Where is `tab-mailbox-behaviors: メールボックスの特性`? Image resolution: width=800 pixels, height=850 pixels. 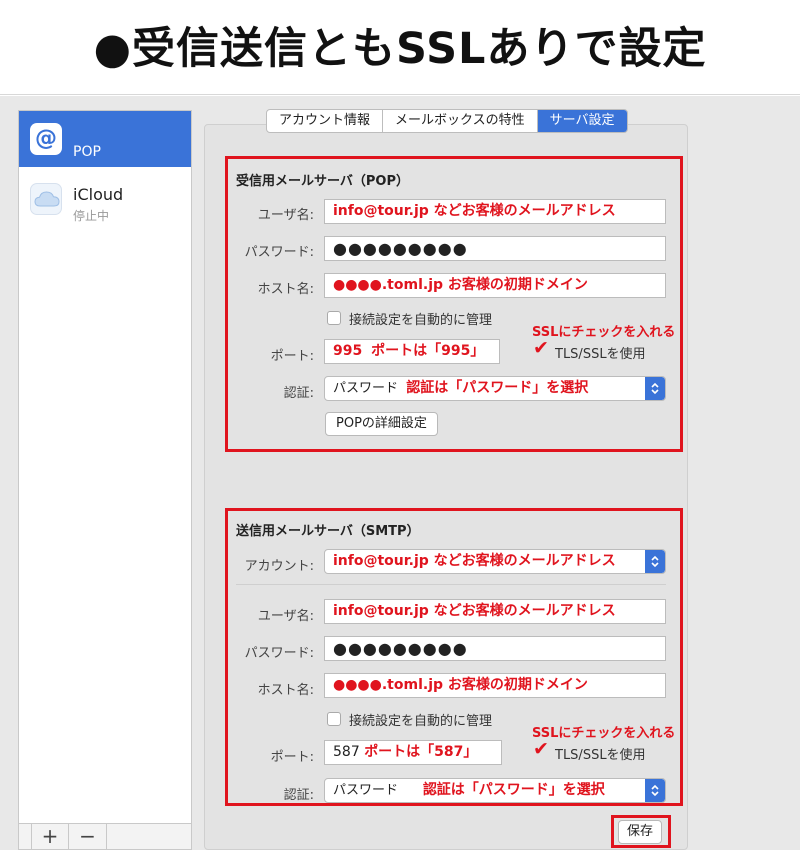 tab-mailbox-behaviors: メールボックスの特性 is located at coordinates (460, 121).